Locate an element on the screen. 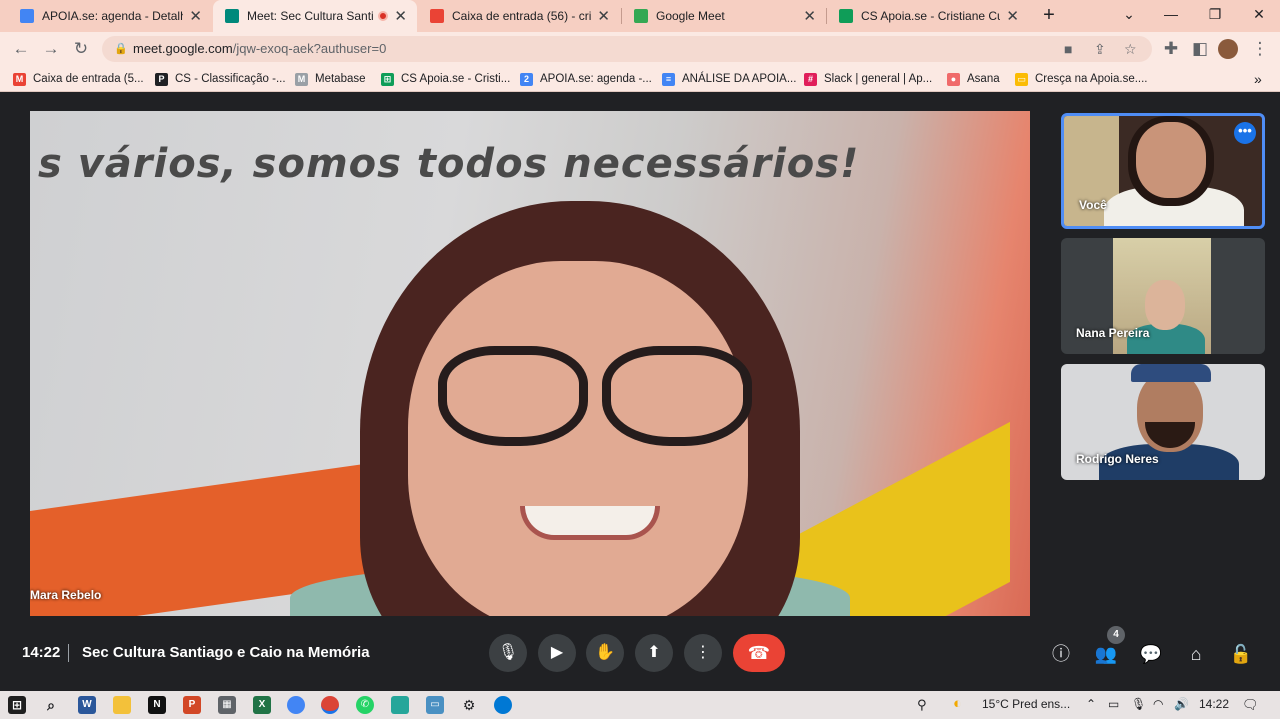 The height and width of the screenshot is (719, 1280). host-controls-icon: 🔓 is located at coordinates (1241, 654).